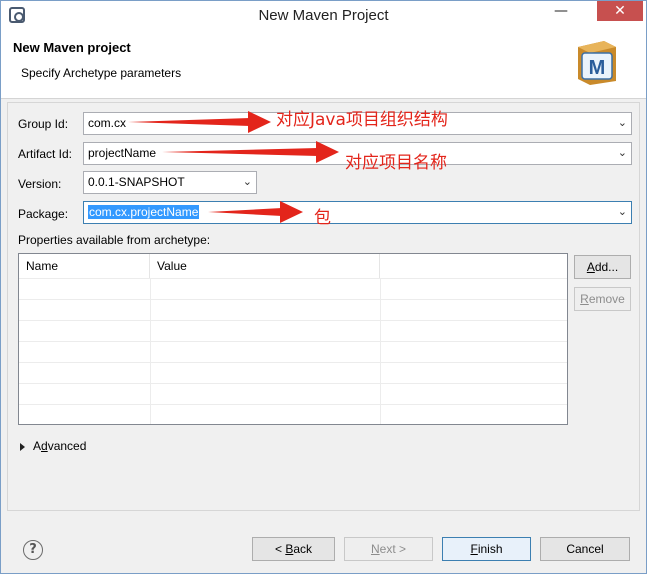 This screenshot has width=647, height=574. I want to click on version-value: 0.0.1-SNAPSHOT, so click(136, 182).